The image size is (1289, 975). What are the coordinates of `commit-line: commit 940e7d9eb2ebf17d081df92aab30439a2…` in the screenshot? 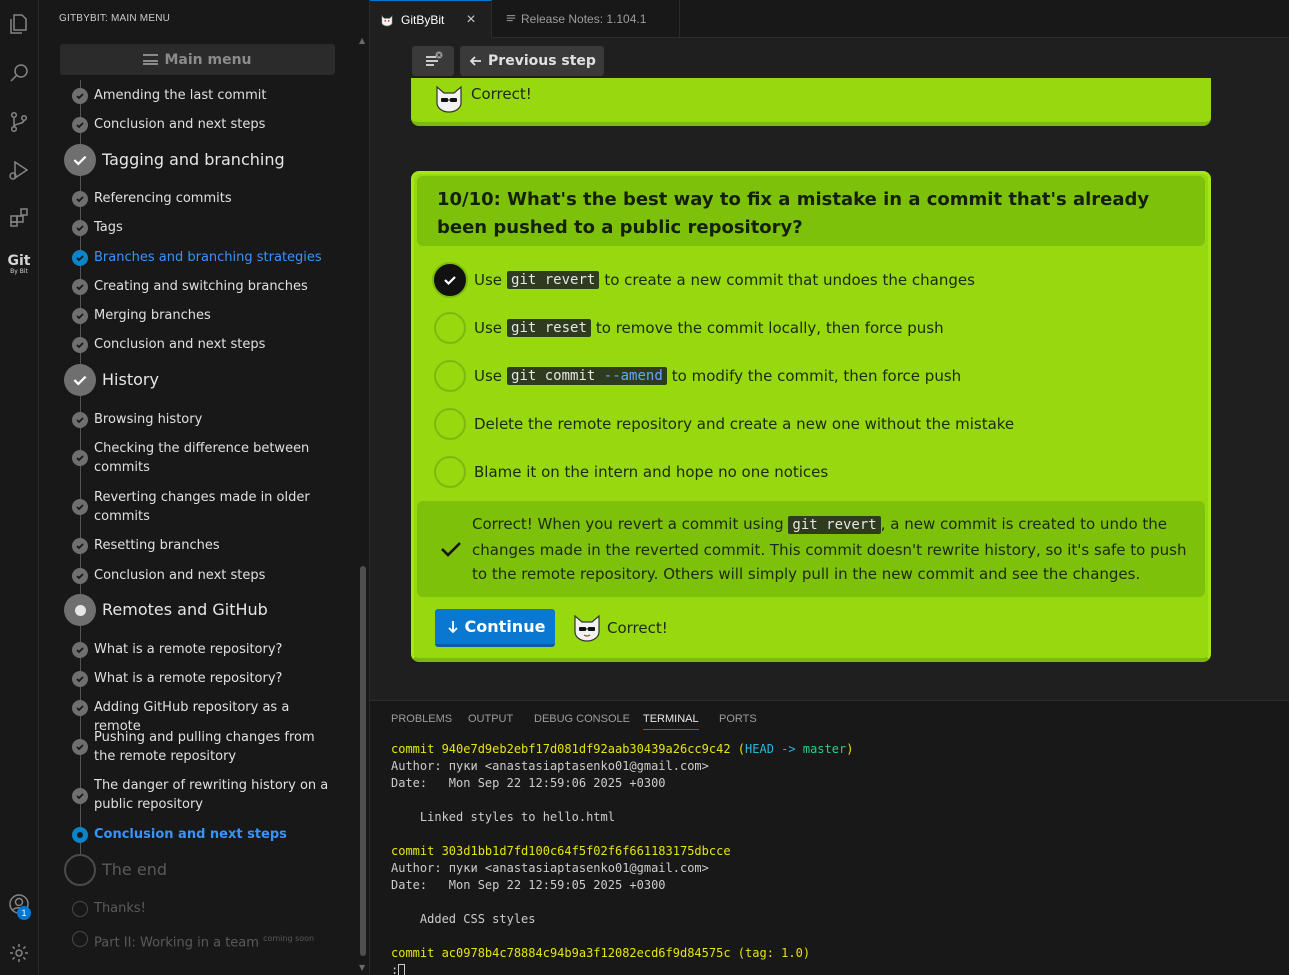 It's located at (561, 749).